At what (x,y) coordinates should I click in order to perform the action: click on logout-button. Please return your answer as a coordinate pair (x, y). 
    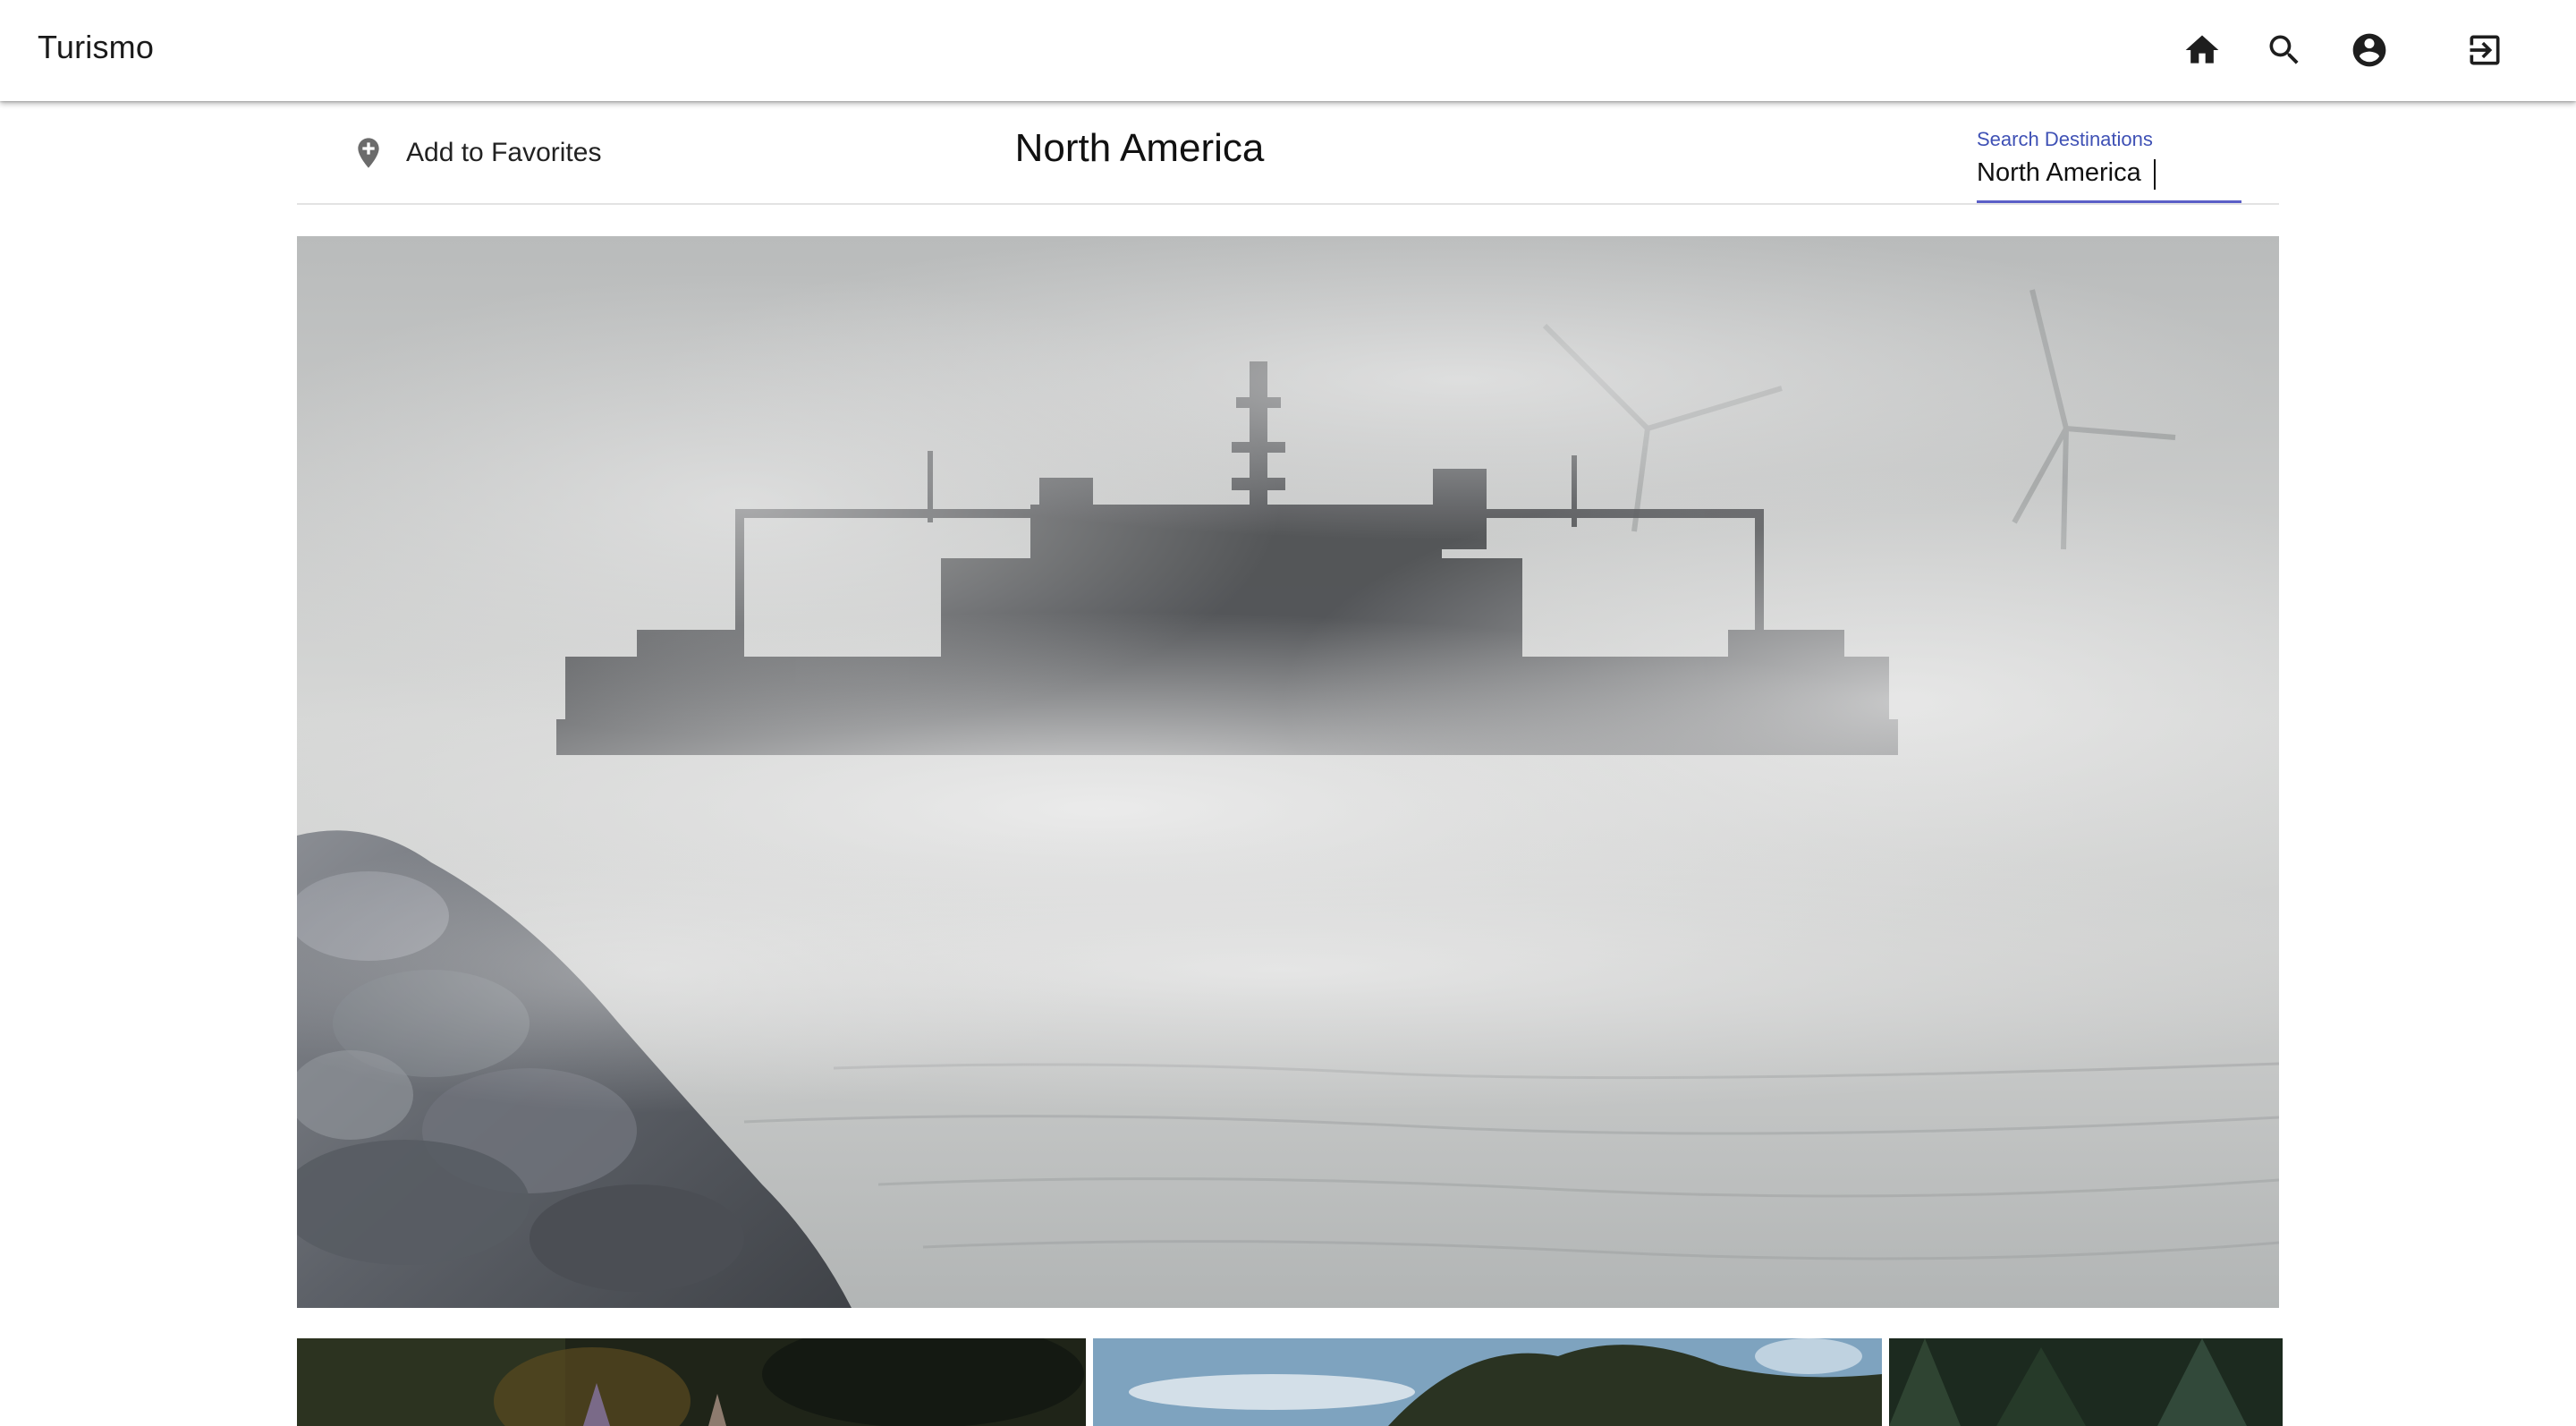
    Looking at the image, I should click on (2484, 50).